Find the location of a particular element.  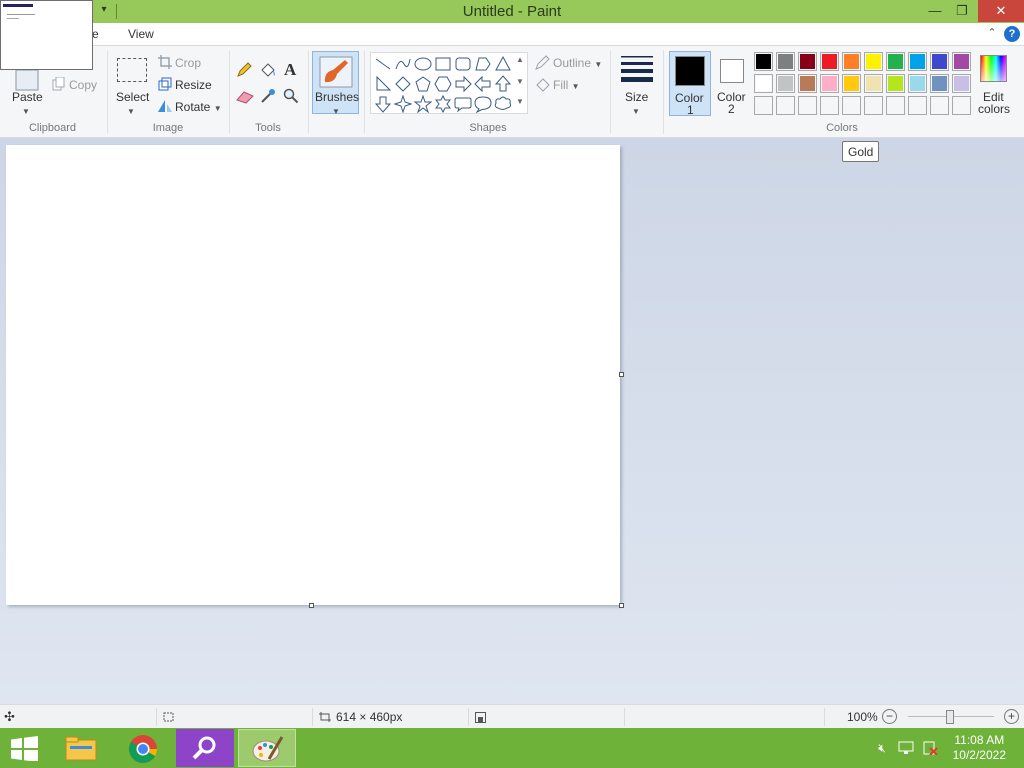

fill-button: Fill ▼ is located at coordinates (566, 85).